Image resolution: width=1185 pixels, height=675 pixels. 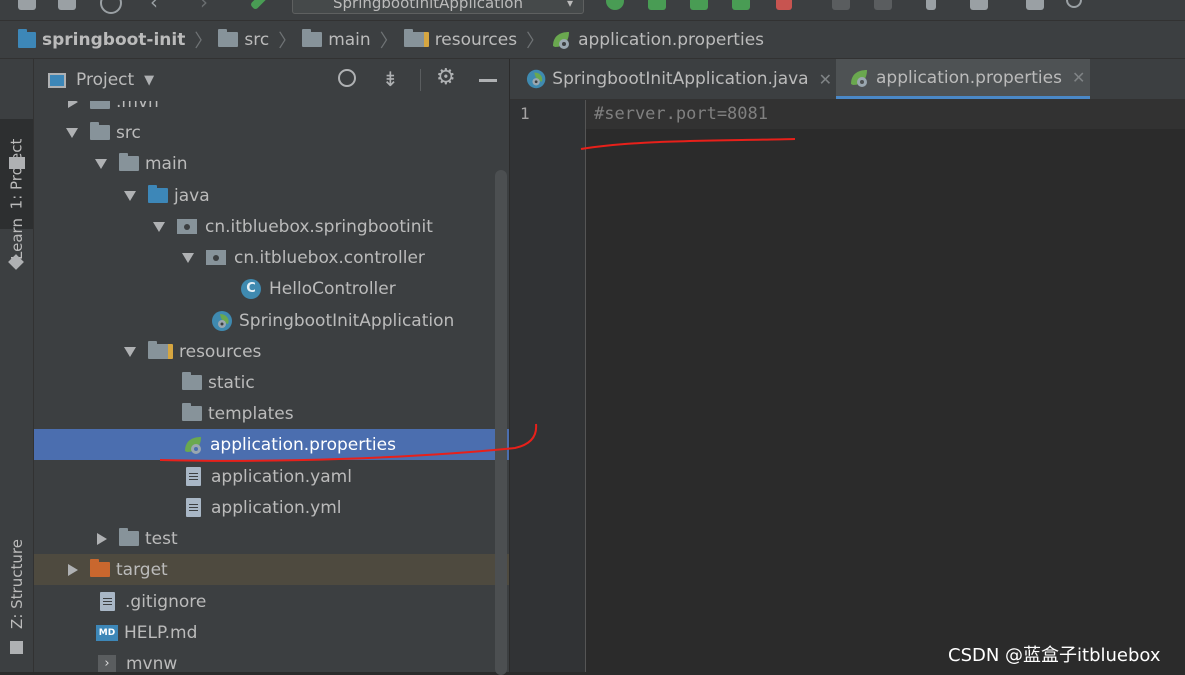 What do you see at coordinates (105, 80) in the screenshot?
I see `project-view-title: Project` at bounding box center [105, 80].